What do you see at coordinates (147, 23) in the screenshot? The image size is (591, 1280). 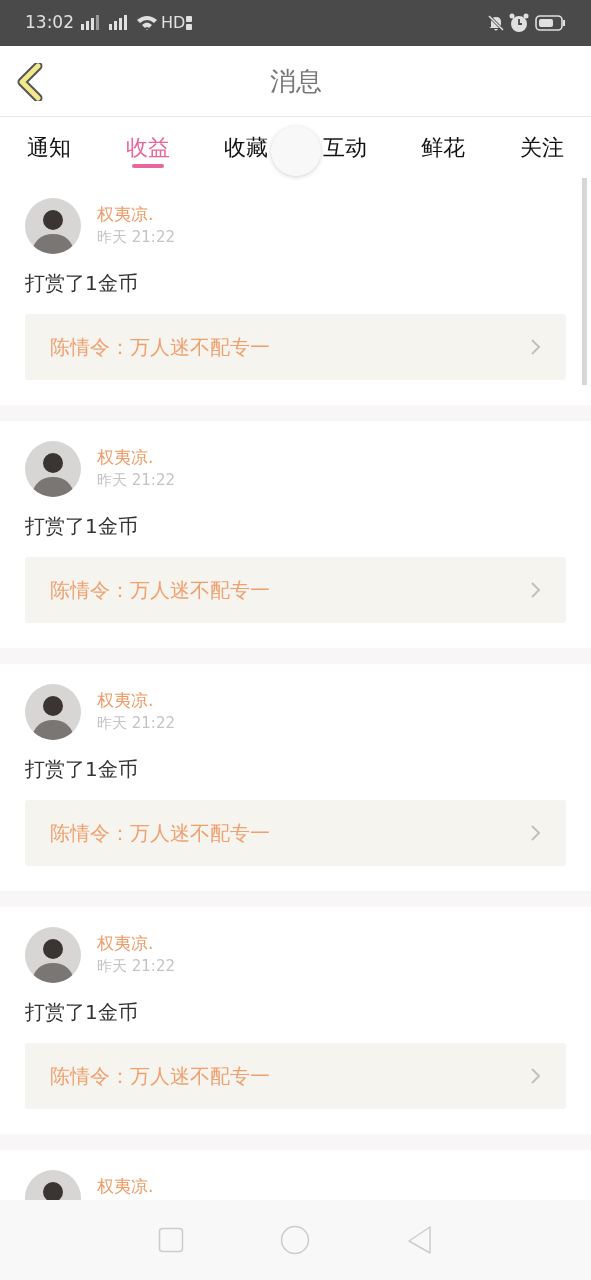 I see `wifi-icon` at bounding box center [147, 23].